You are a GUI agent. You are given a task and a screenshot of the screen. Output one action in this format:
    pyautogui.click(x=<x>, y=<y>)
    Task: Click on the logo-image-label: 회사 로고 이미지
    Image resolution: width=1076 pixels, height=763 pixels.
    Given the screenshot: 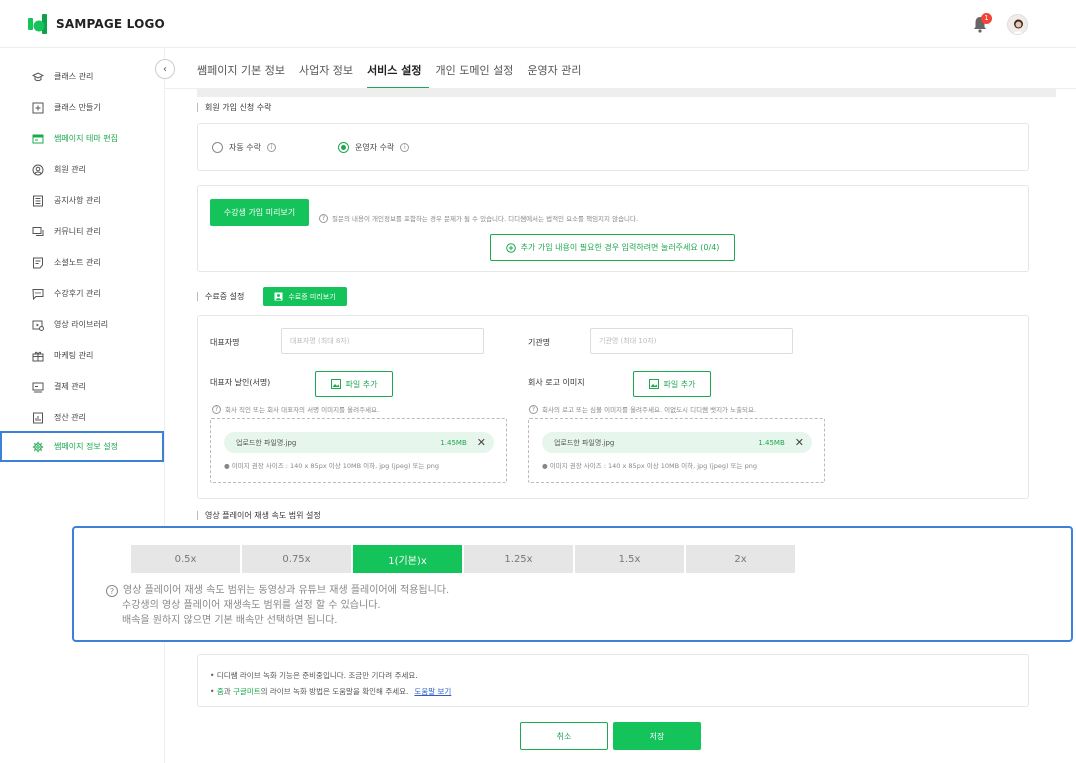 What is the action you would take?
    pyautogui.click(x=556, y=382)
    